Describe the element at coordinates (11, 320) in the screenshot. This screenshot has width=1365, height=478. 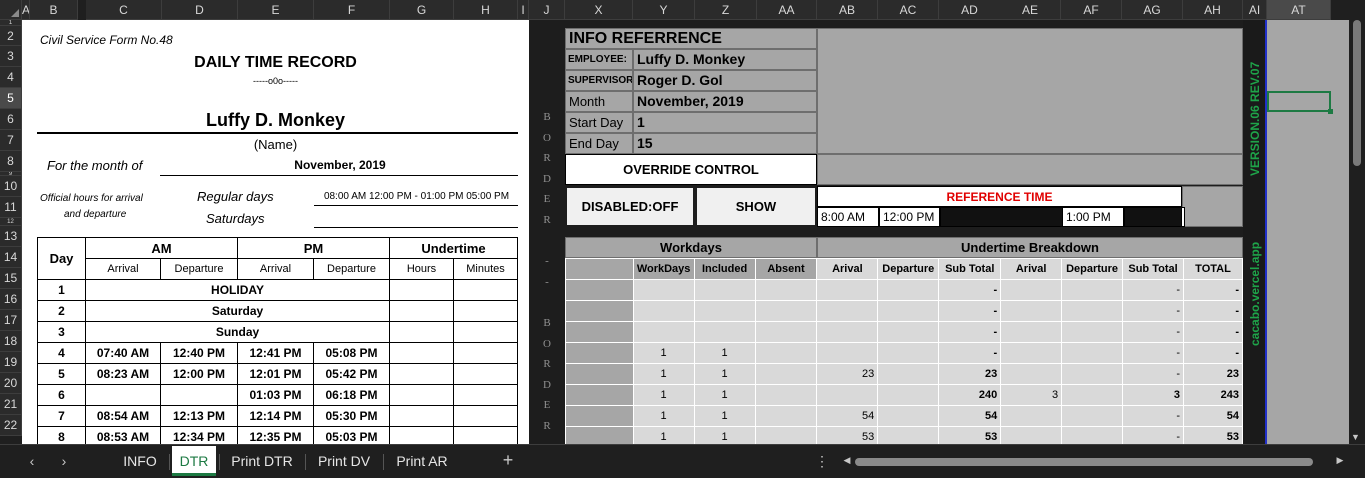
I see `row-header-17: 17` at that location.